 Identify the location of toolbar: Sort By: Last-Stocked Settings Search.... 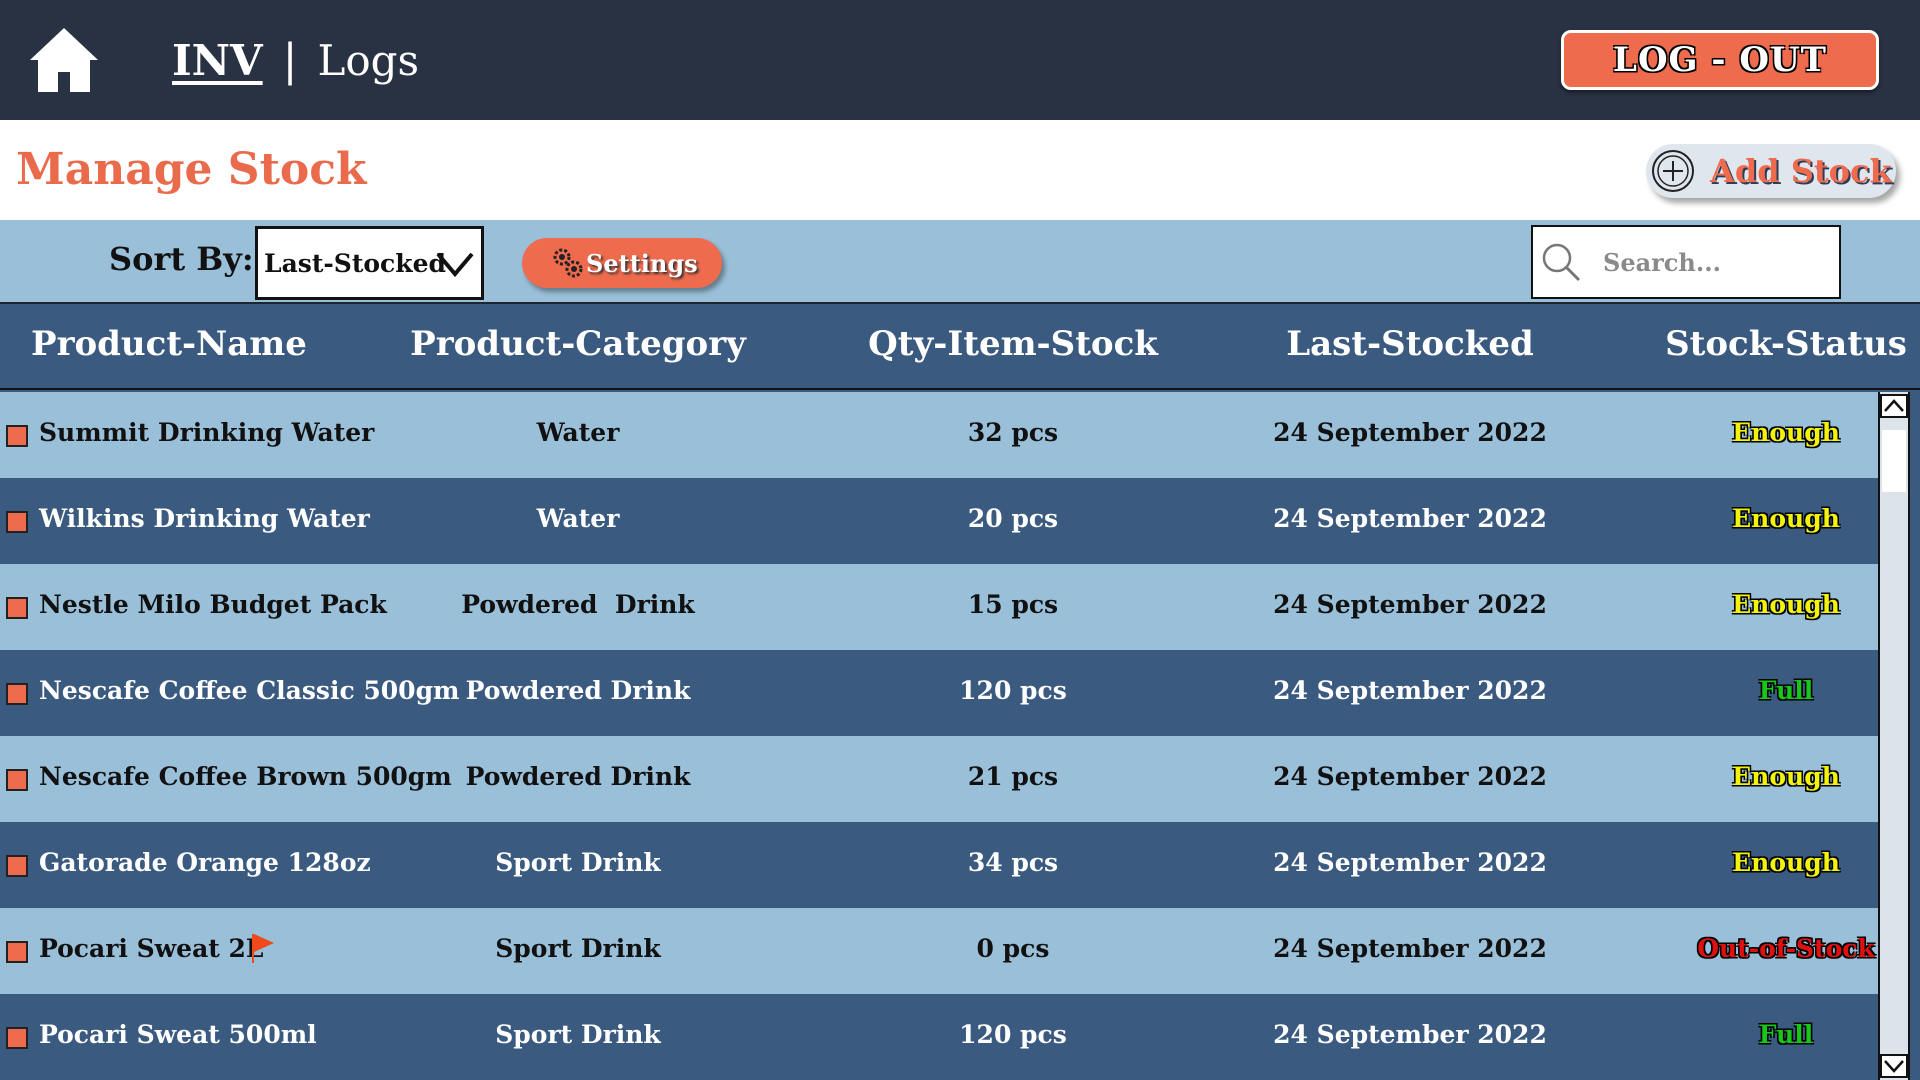
(960, 262).